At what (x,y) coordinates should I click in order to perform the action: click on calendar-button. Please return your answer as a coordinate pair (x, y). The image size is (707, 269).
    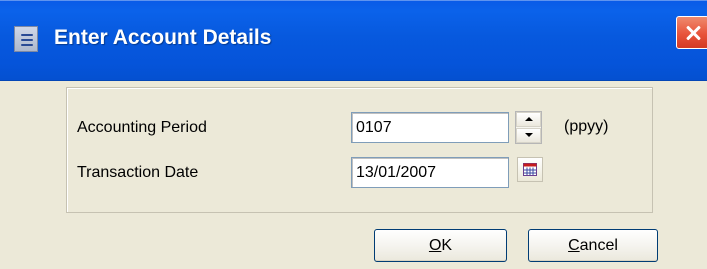
    Looking at the image, I should click on (530, 169).